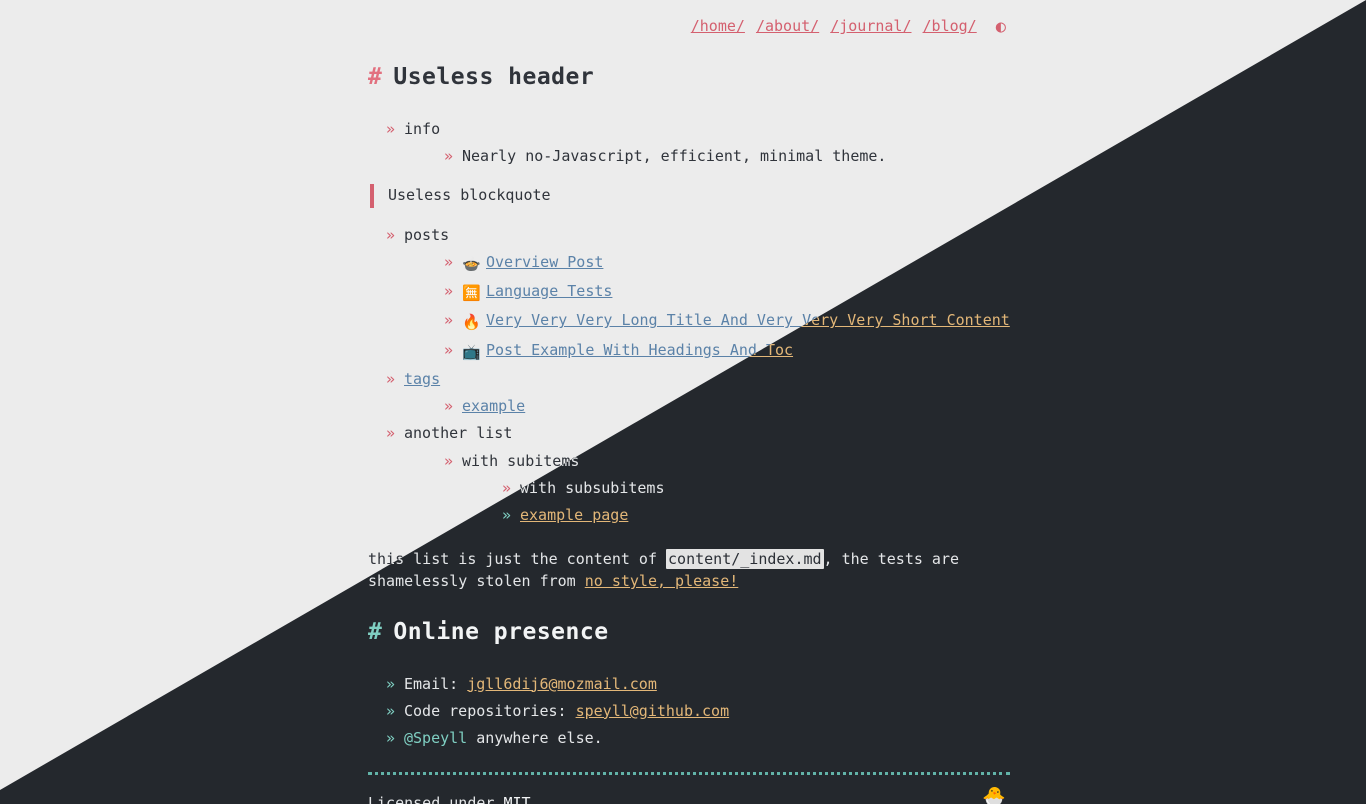 The width and height of the screenshot is (1366, 804). Describe the element at coordinates (471, 293) in the screenshot. I see `japanese-free-of-charge-icon: 🈚` at that location.